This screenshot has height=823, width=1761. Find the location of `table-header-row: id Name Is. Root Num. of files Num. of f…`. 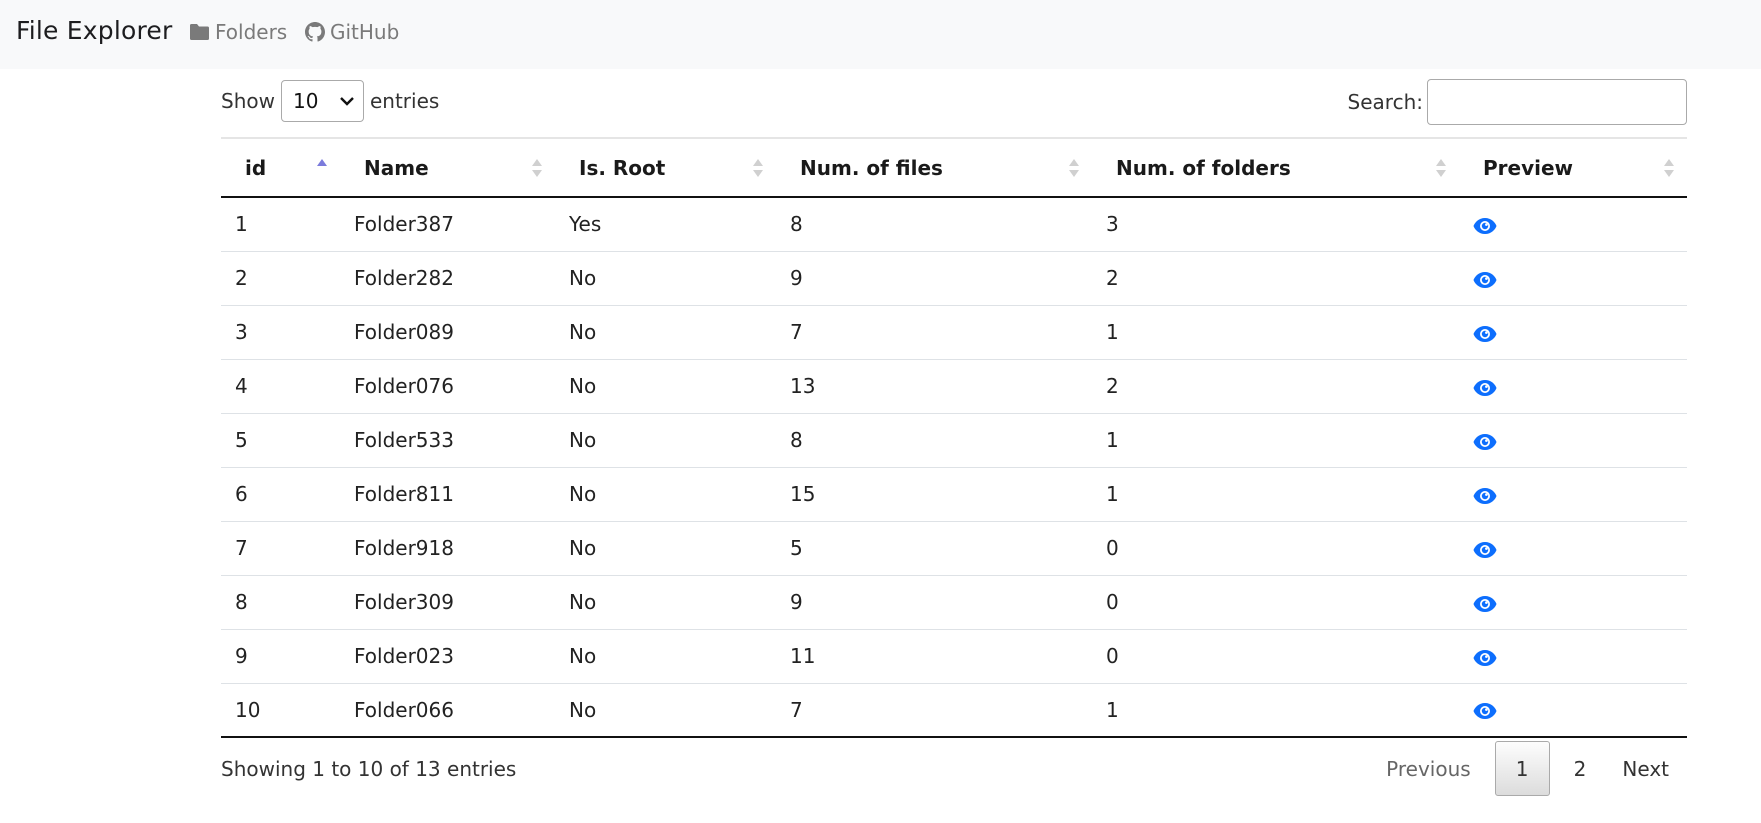

table-header-row: id Name Is. Root Num. of files Num. of f… is located at coordinates (954, 167).